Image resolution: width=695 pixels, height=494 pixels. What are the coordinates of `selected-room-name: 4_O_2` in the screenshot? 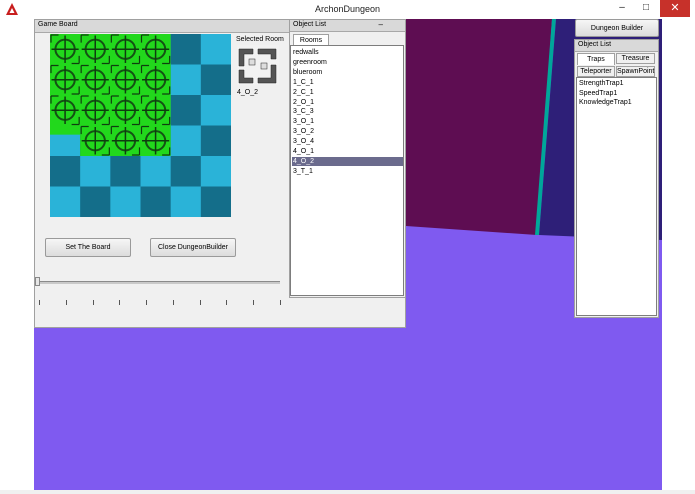 It's located at (248, 92).